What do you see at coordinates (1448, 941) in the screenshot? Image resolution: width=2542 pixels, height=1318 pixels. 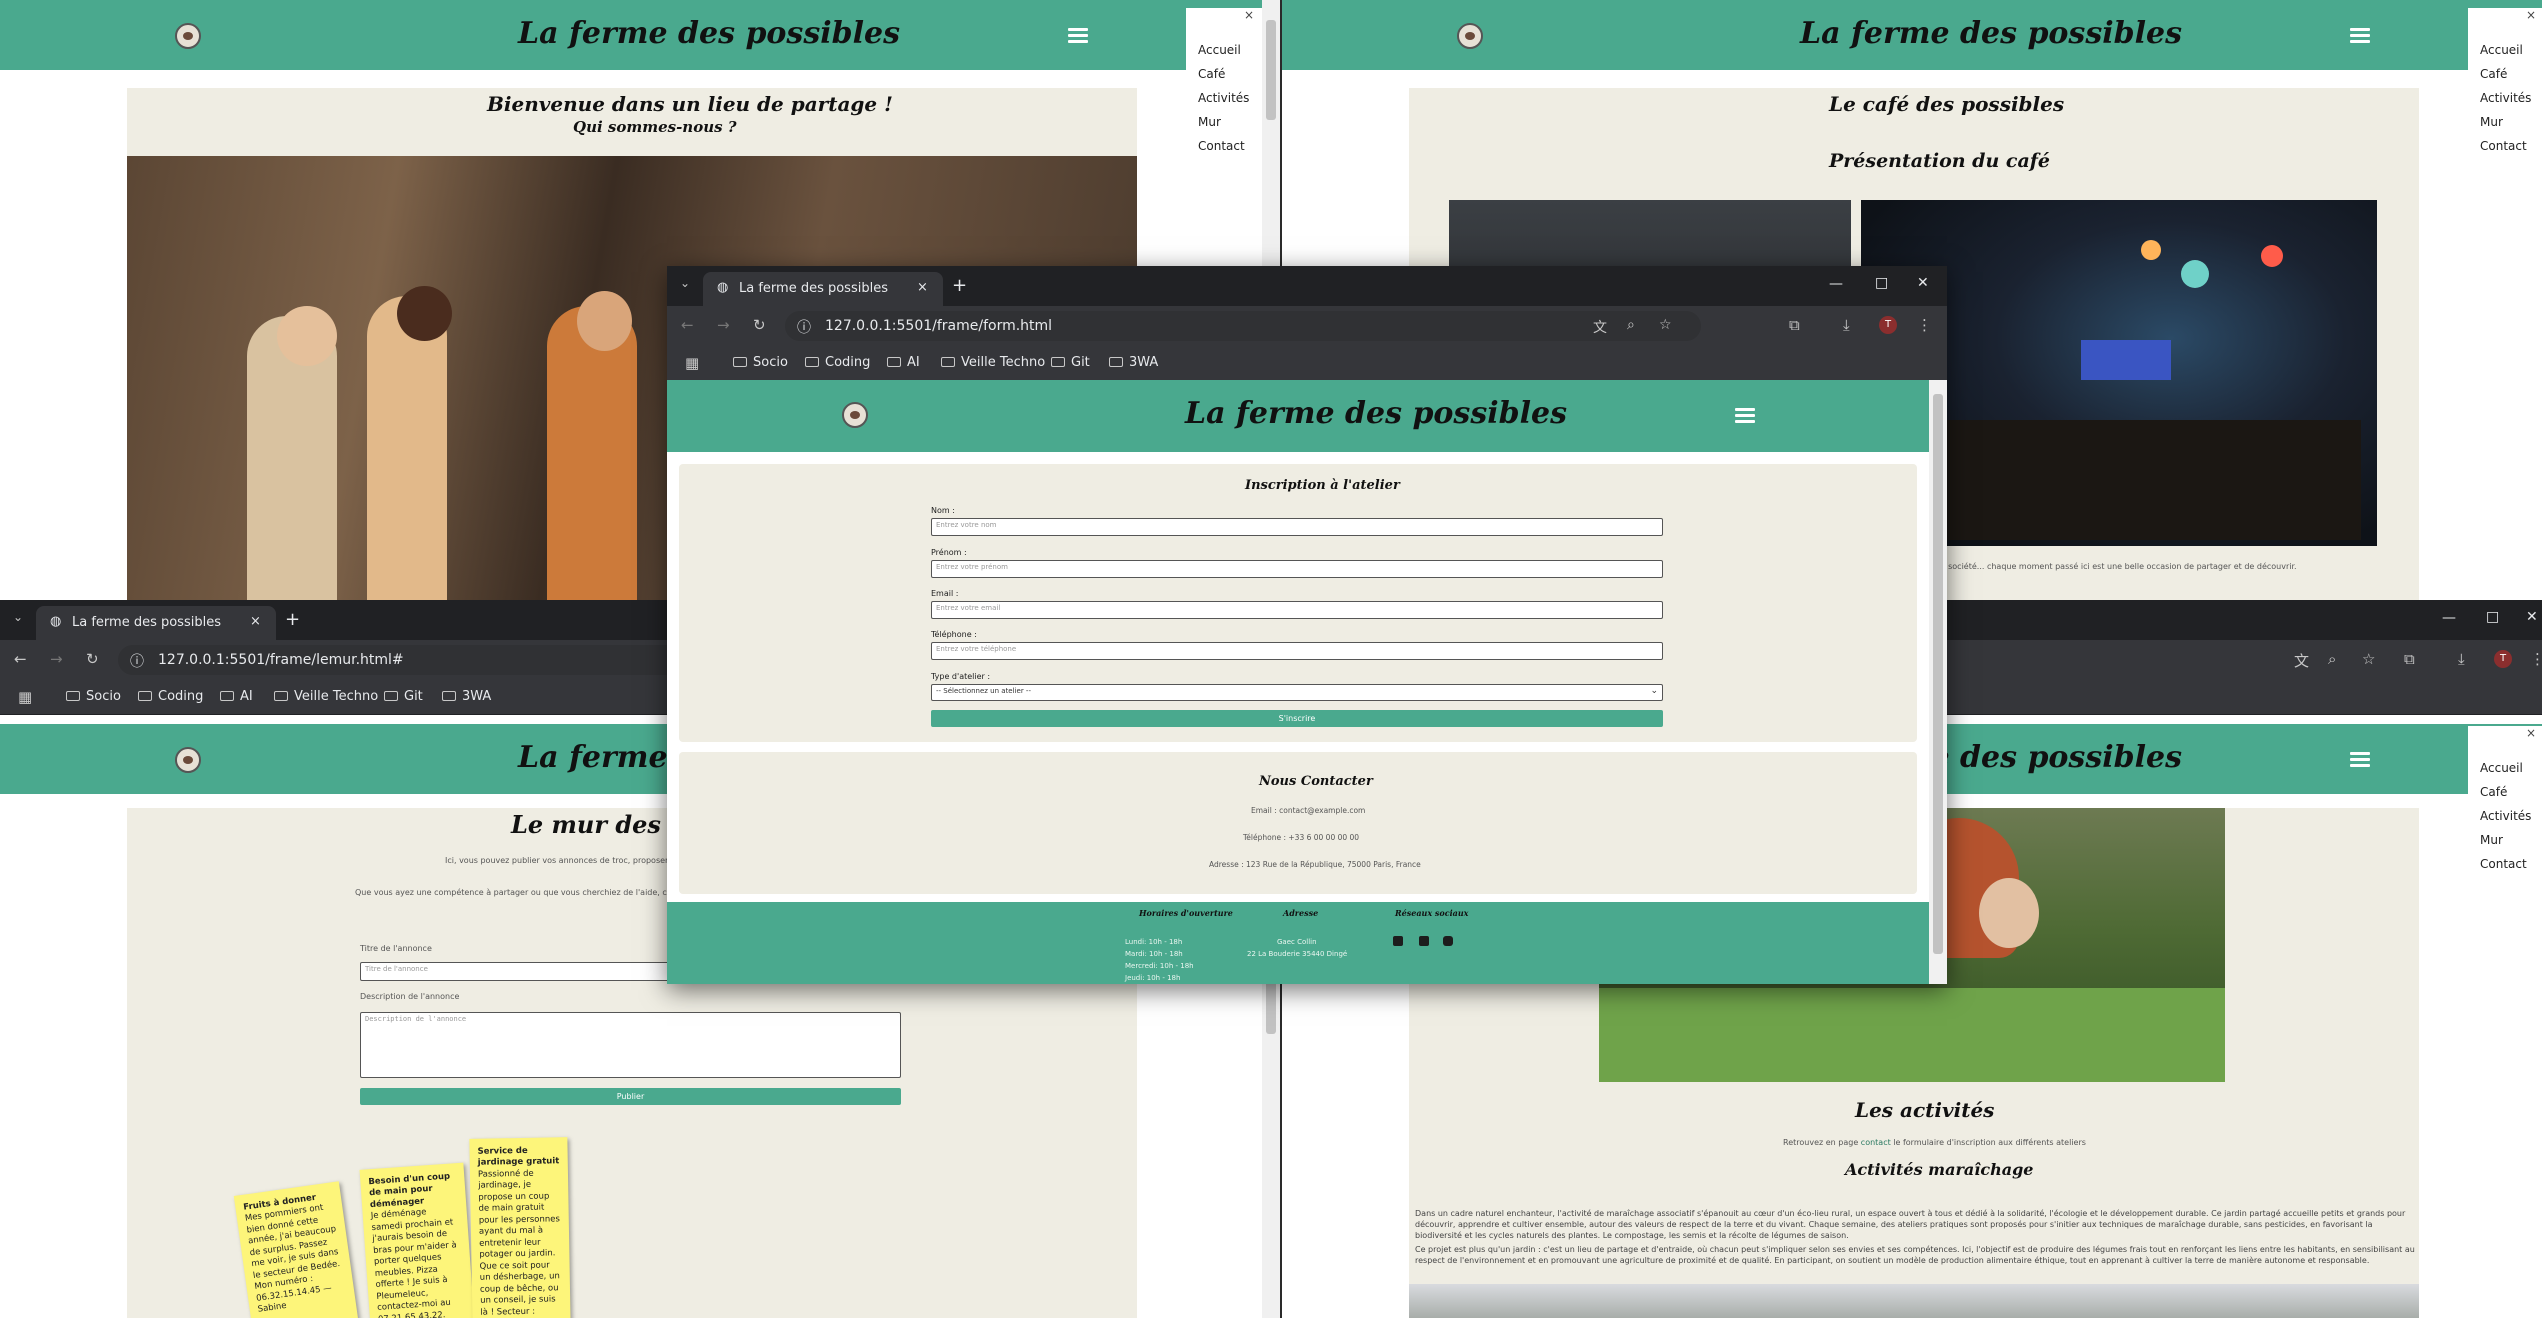 I see `instagram-icon` at bounding box center [1448, 941].